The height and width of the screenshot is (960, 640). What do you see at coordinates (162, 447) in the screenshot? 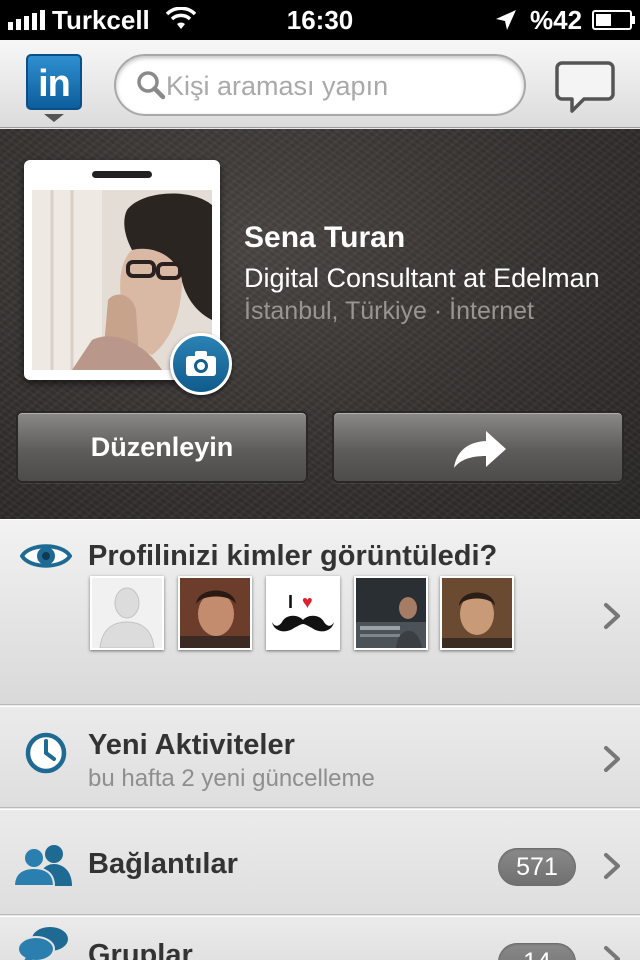
I see `edit-profile-button: Düzenleyin` at bounding box center [162, 447].